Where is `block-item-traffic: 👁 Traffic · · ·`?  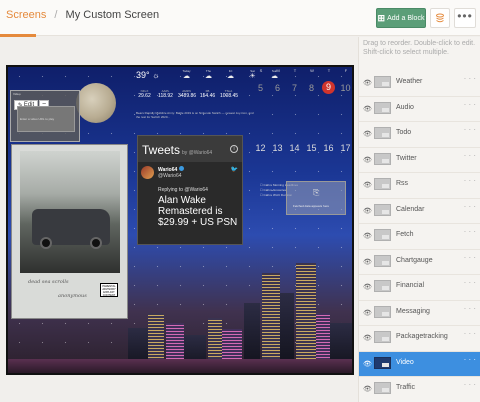 block-item-traffic: 👁 Traffic · · · is located at coordinates (419, 389).